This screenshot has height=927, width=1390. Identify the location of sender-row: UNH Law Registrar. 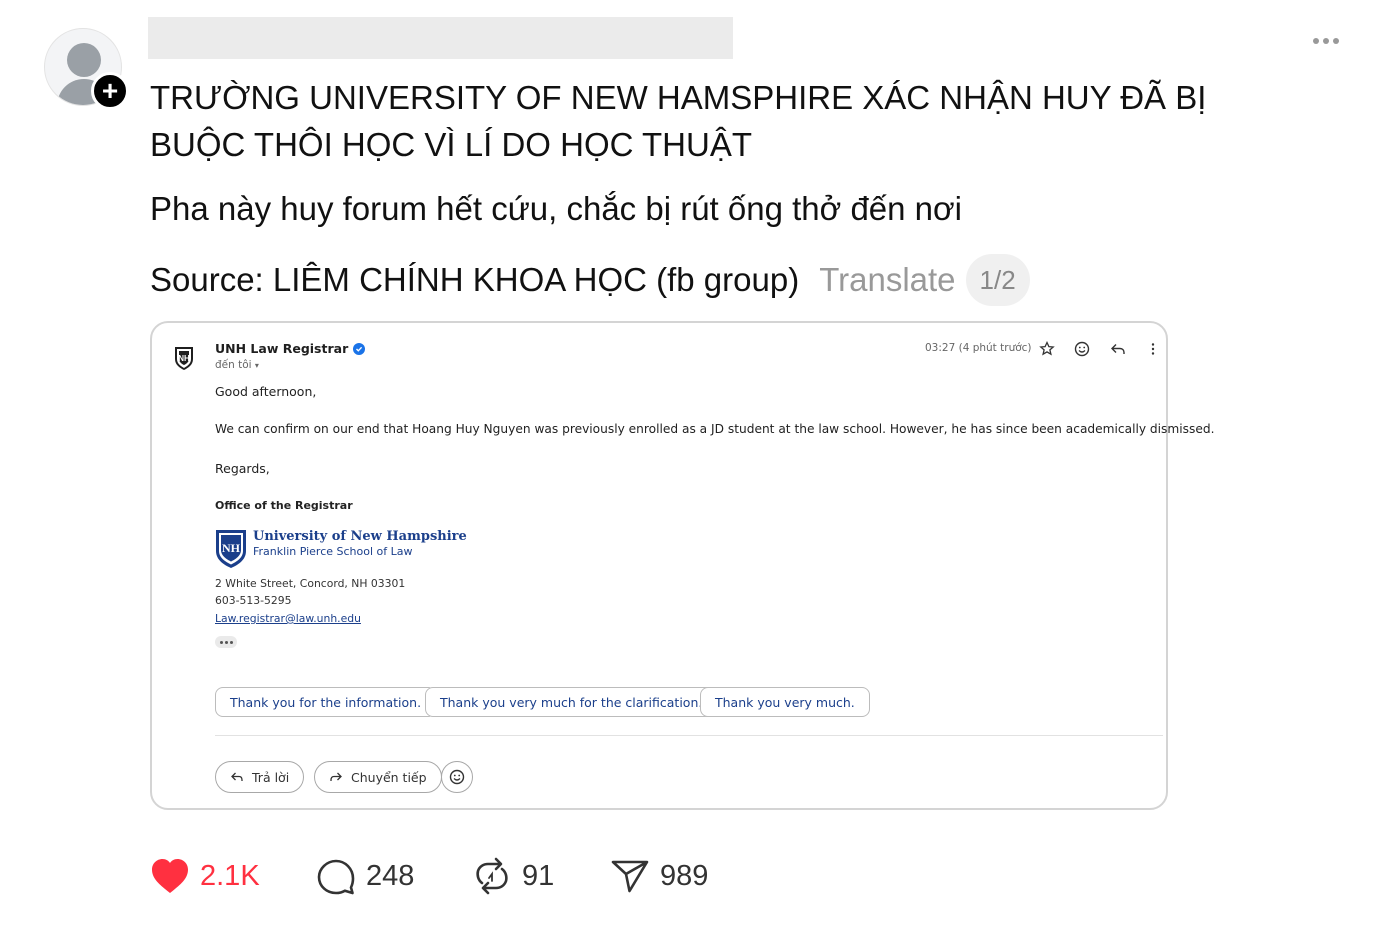
(290, 348).